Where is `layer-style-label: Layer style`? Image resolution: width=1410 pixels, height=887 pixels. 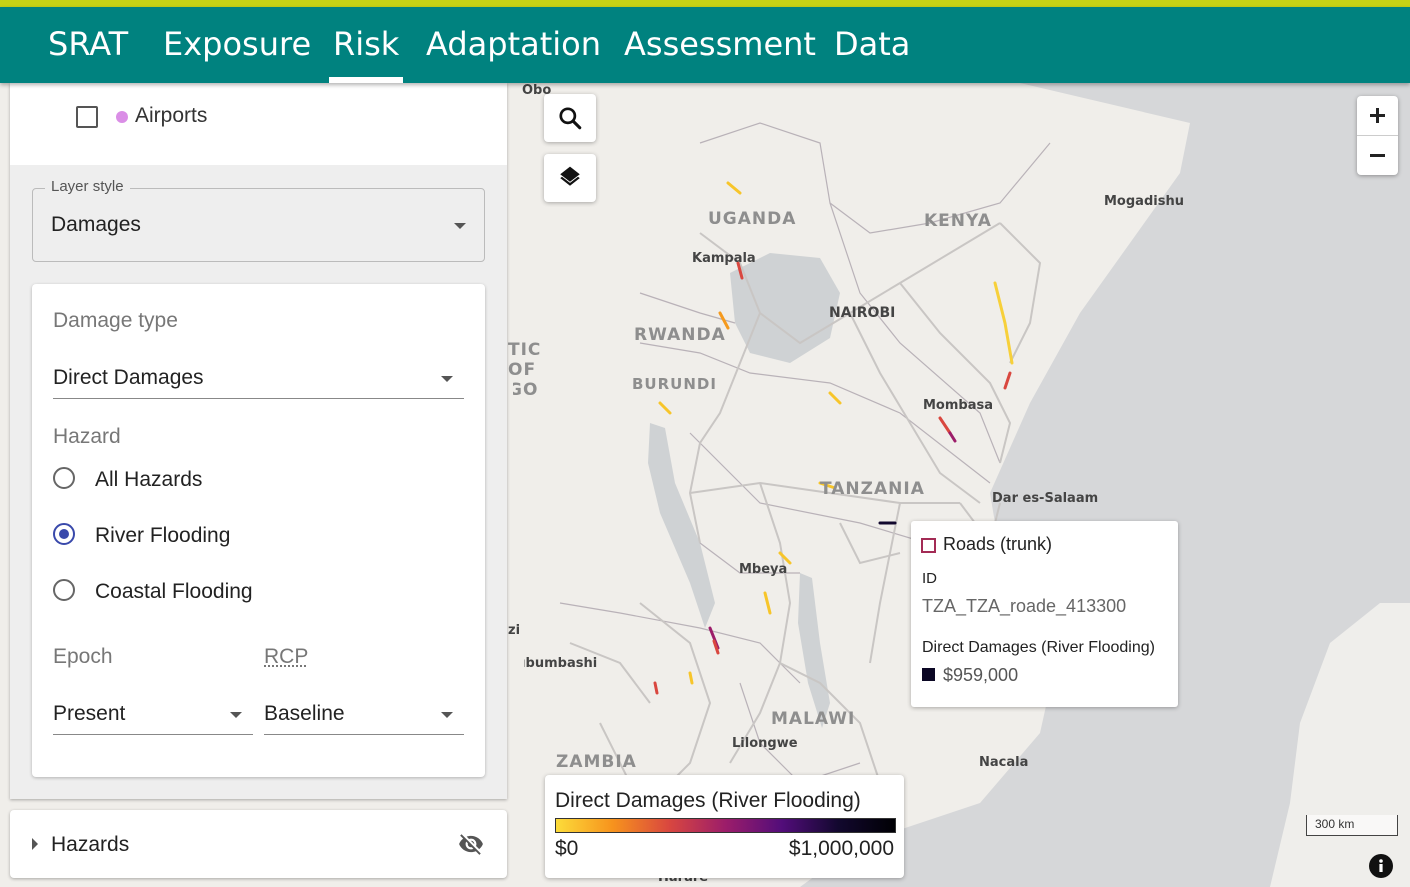 layer-style-label: Layer style is located at coordinates (87, 186).